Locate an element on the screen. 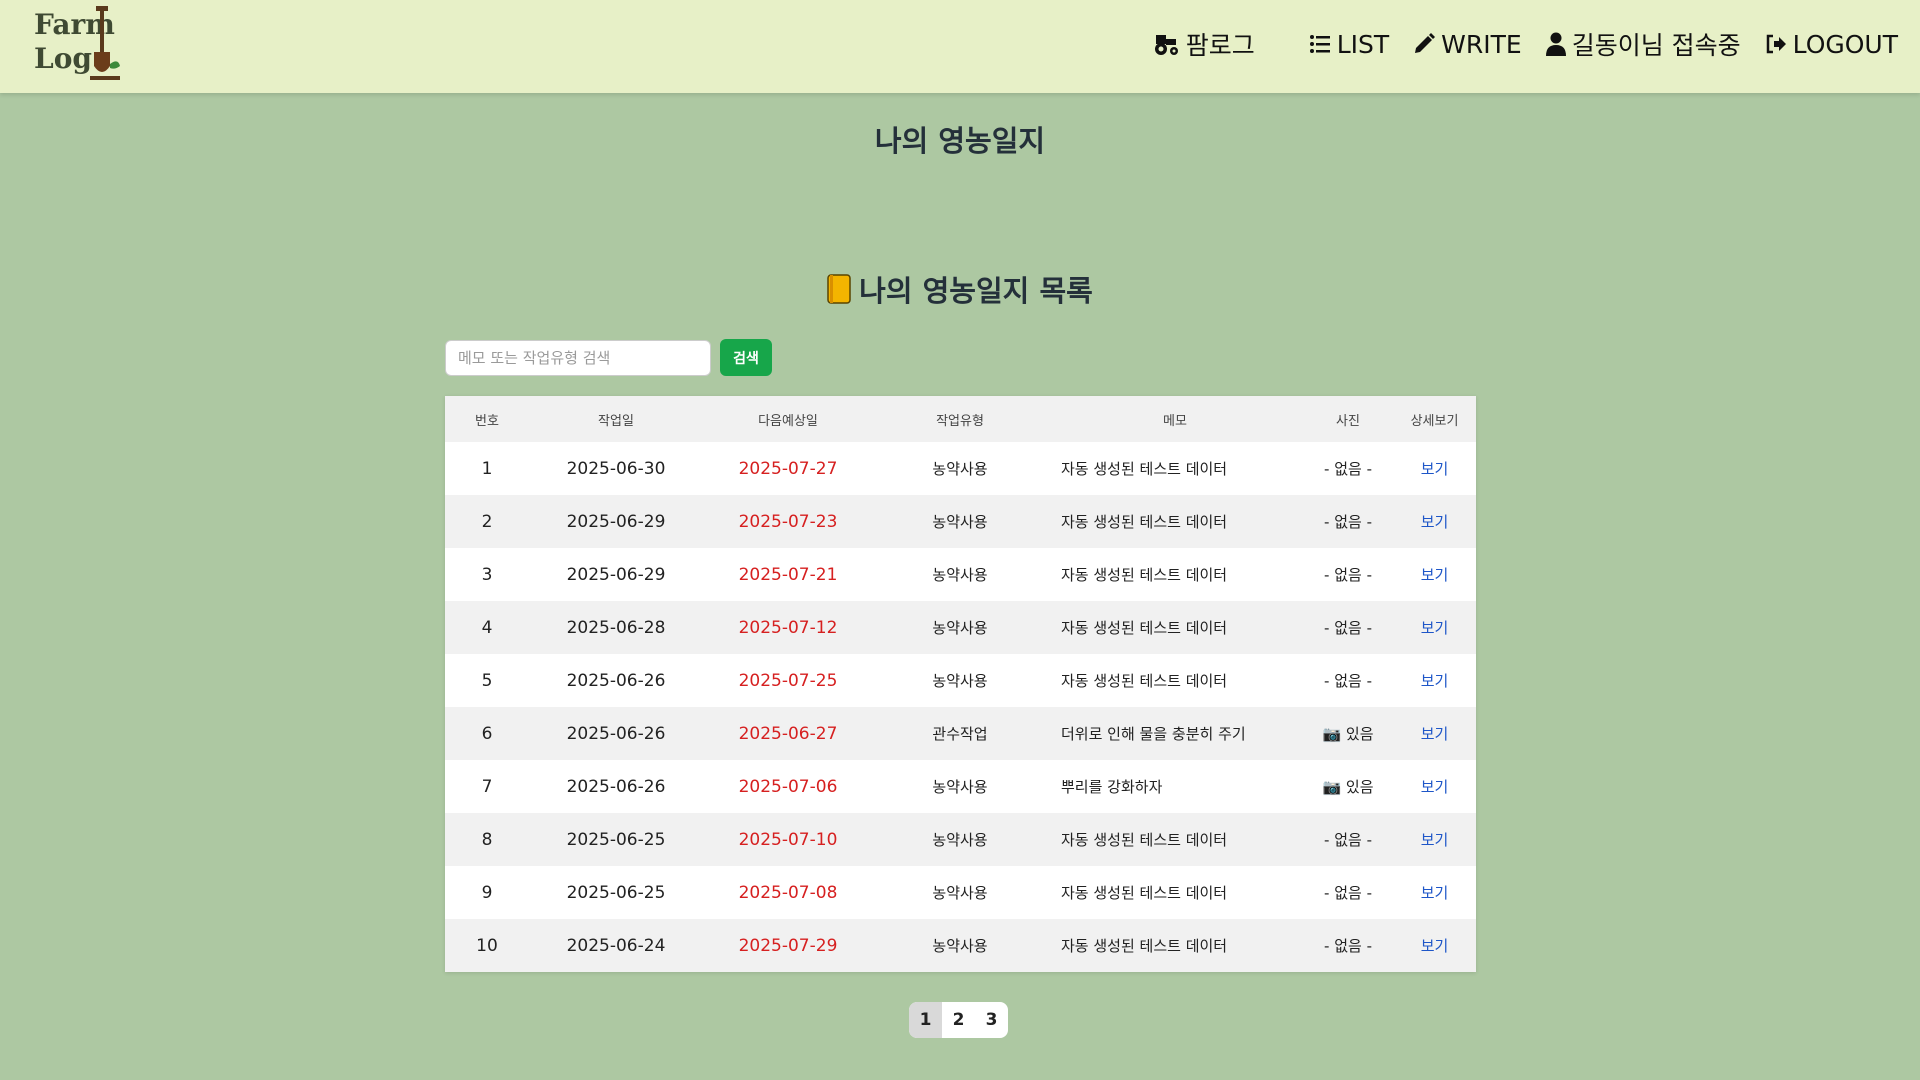 The image size is (1920, 1080). row-number: 9 is located at coordinates (487, 892).